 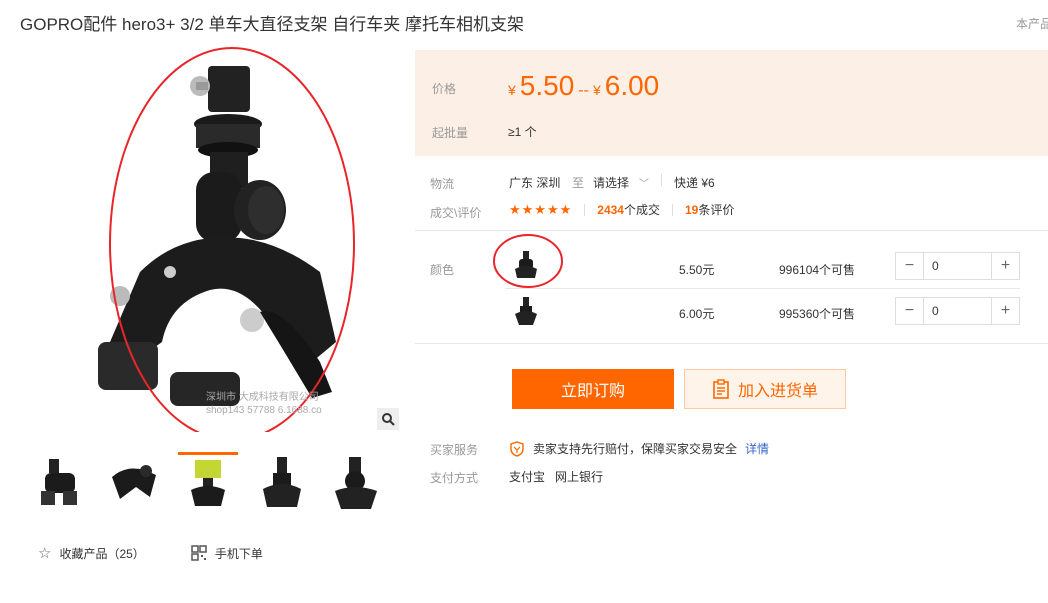 What do you see at coordinates (757, 448) in the screenshot?
I see `service-detail-link: 详情` at bounding box center [757, 448].